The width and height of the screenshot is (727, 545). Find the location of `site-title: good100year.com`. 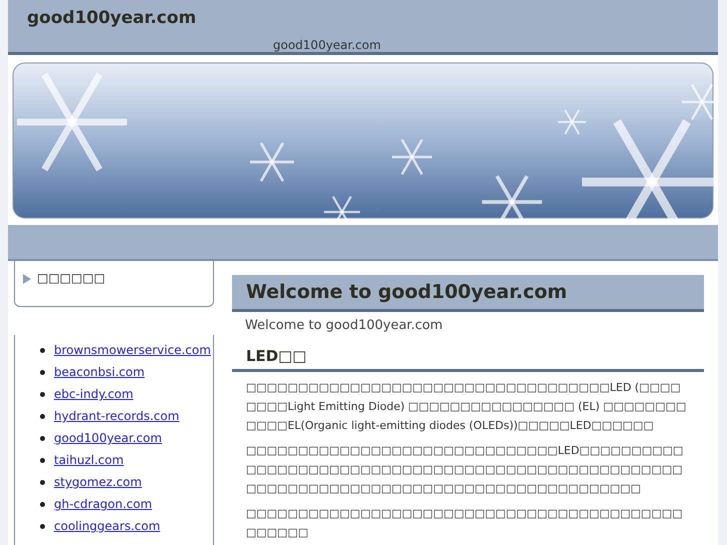

site-title: good100year.com is located at coordinates (112, 18).